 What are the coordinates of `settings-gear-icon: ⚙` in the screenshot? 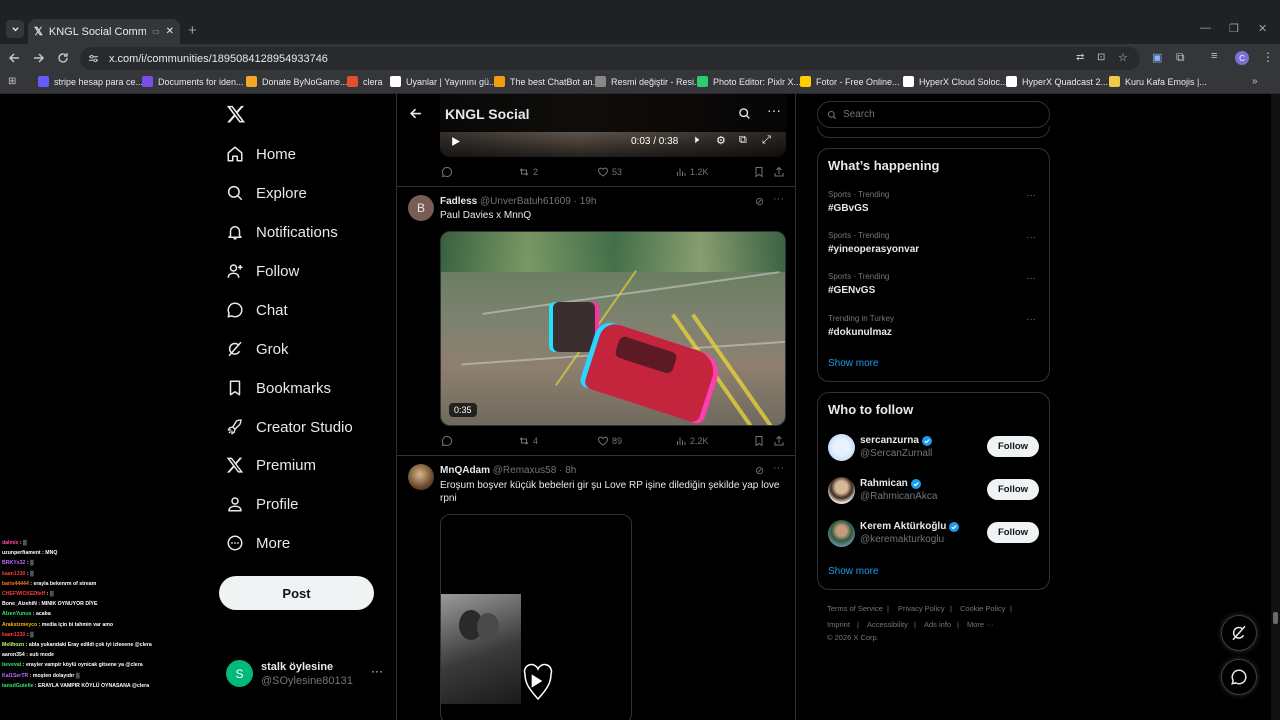 It's located at (721, 140).